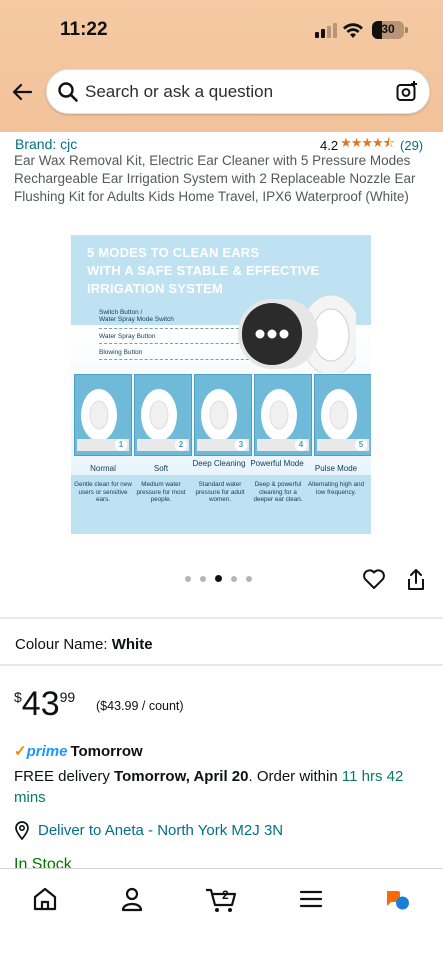 Image resolution: width=443 pixels, height=960 pixels. What do you see at coordinates (283, 415) in the screenshot?
I see `mode-tile: 4` at bounding box center [283, 415].